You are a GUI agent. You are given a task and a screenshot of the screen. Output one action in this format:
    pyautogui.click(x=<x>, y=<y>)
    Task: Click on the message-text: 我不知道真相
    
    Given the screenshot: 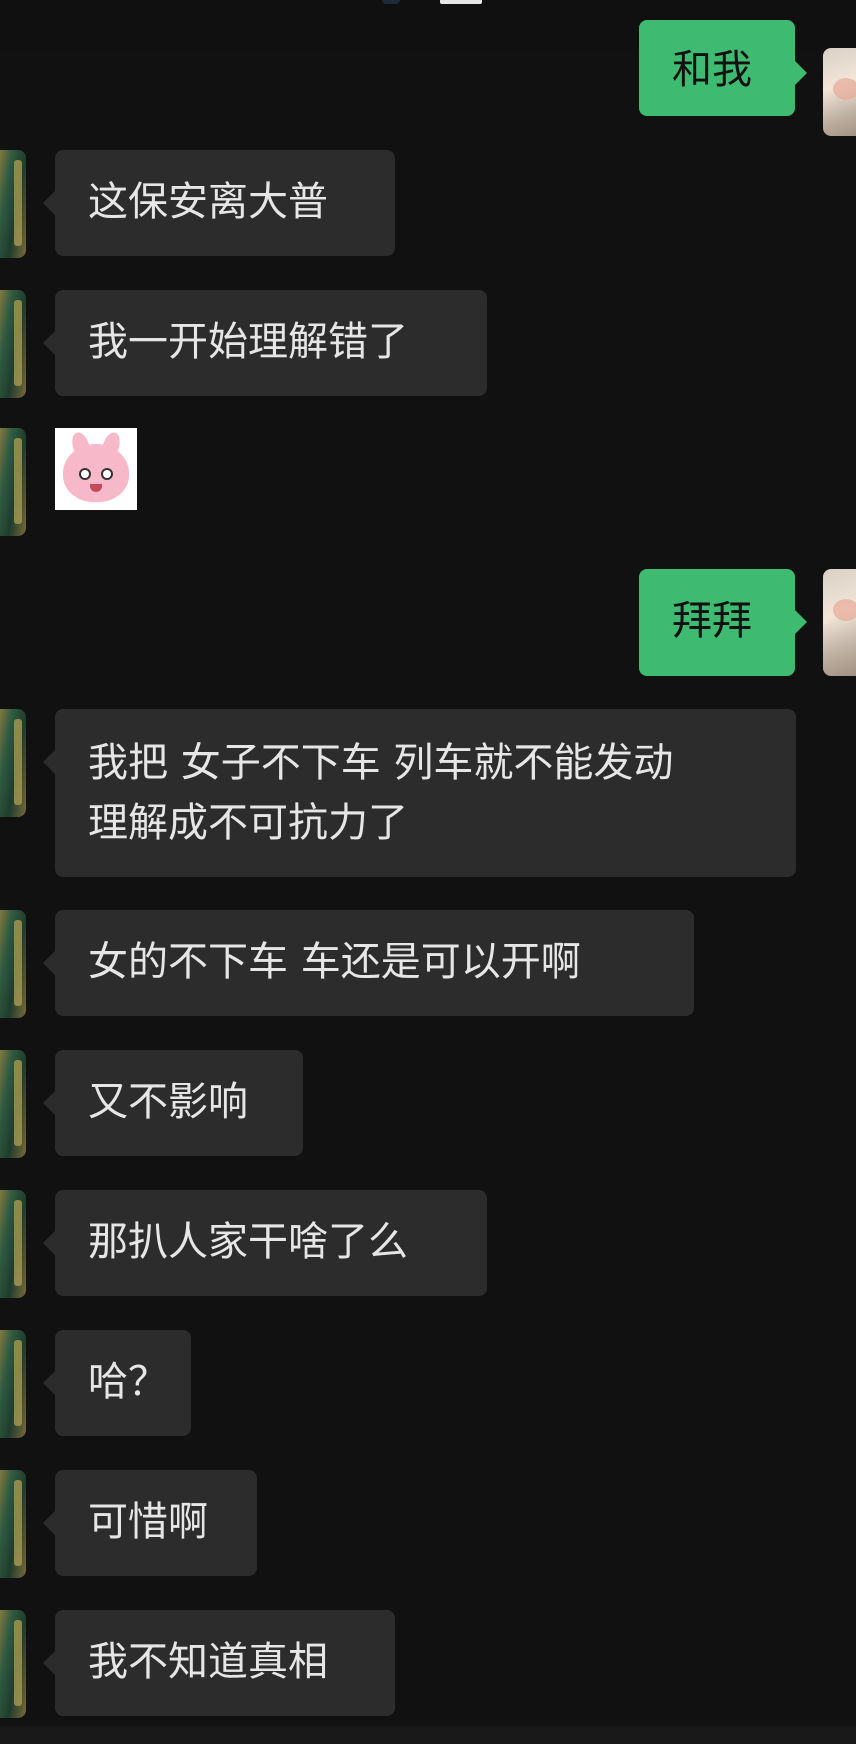 What is the action you would take?
    pyautogui.click(x=208, y=1662)
    